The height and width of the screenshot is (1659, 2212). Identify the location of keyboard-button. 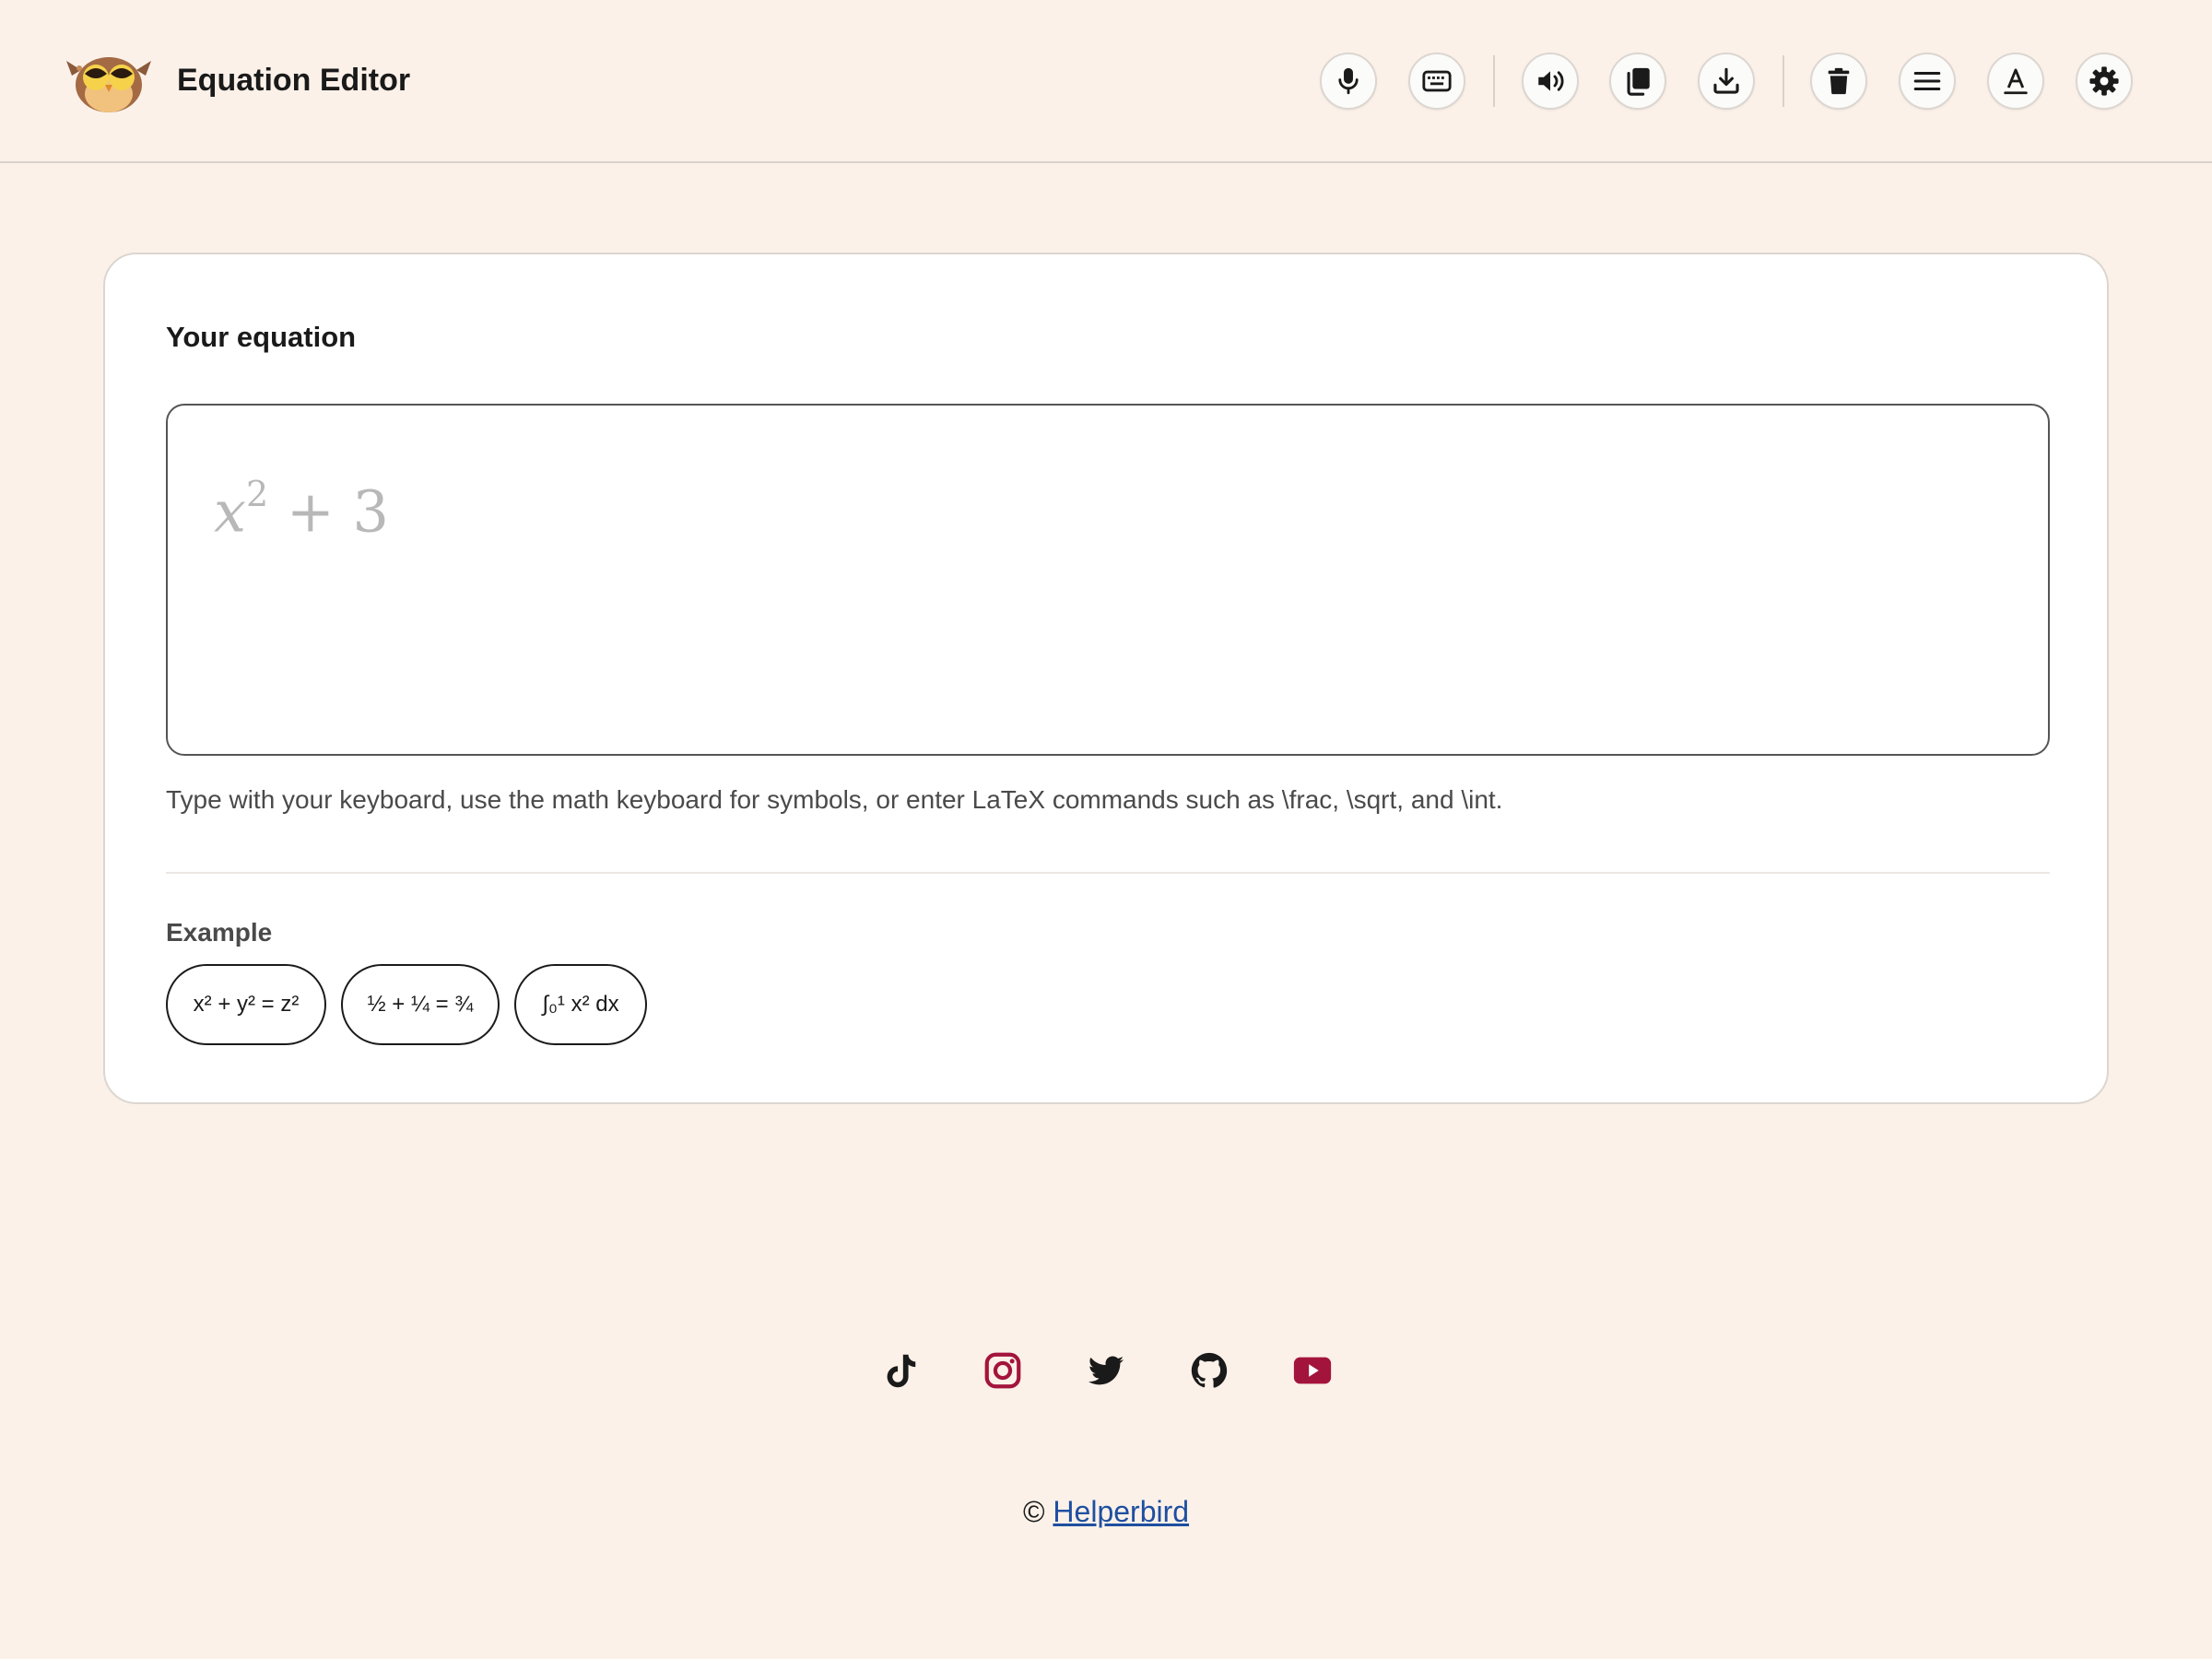
(1436, 81).